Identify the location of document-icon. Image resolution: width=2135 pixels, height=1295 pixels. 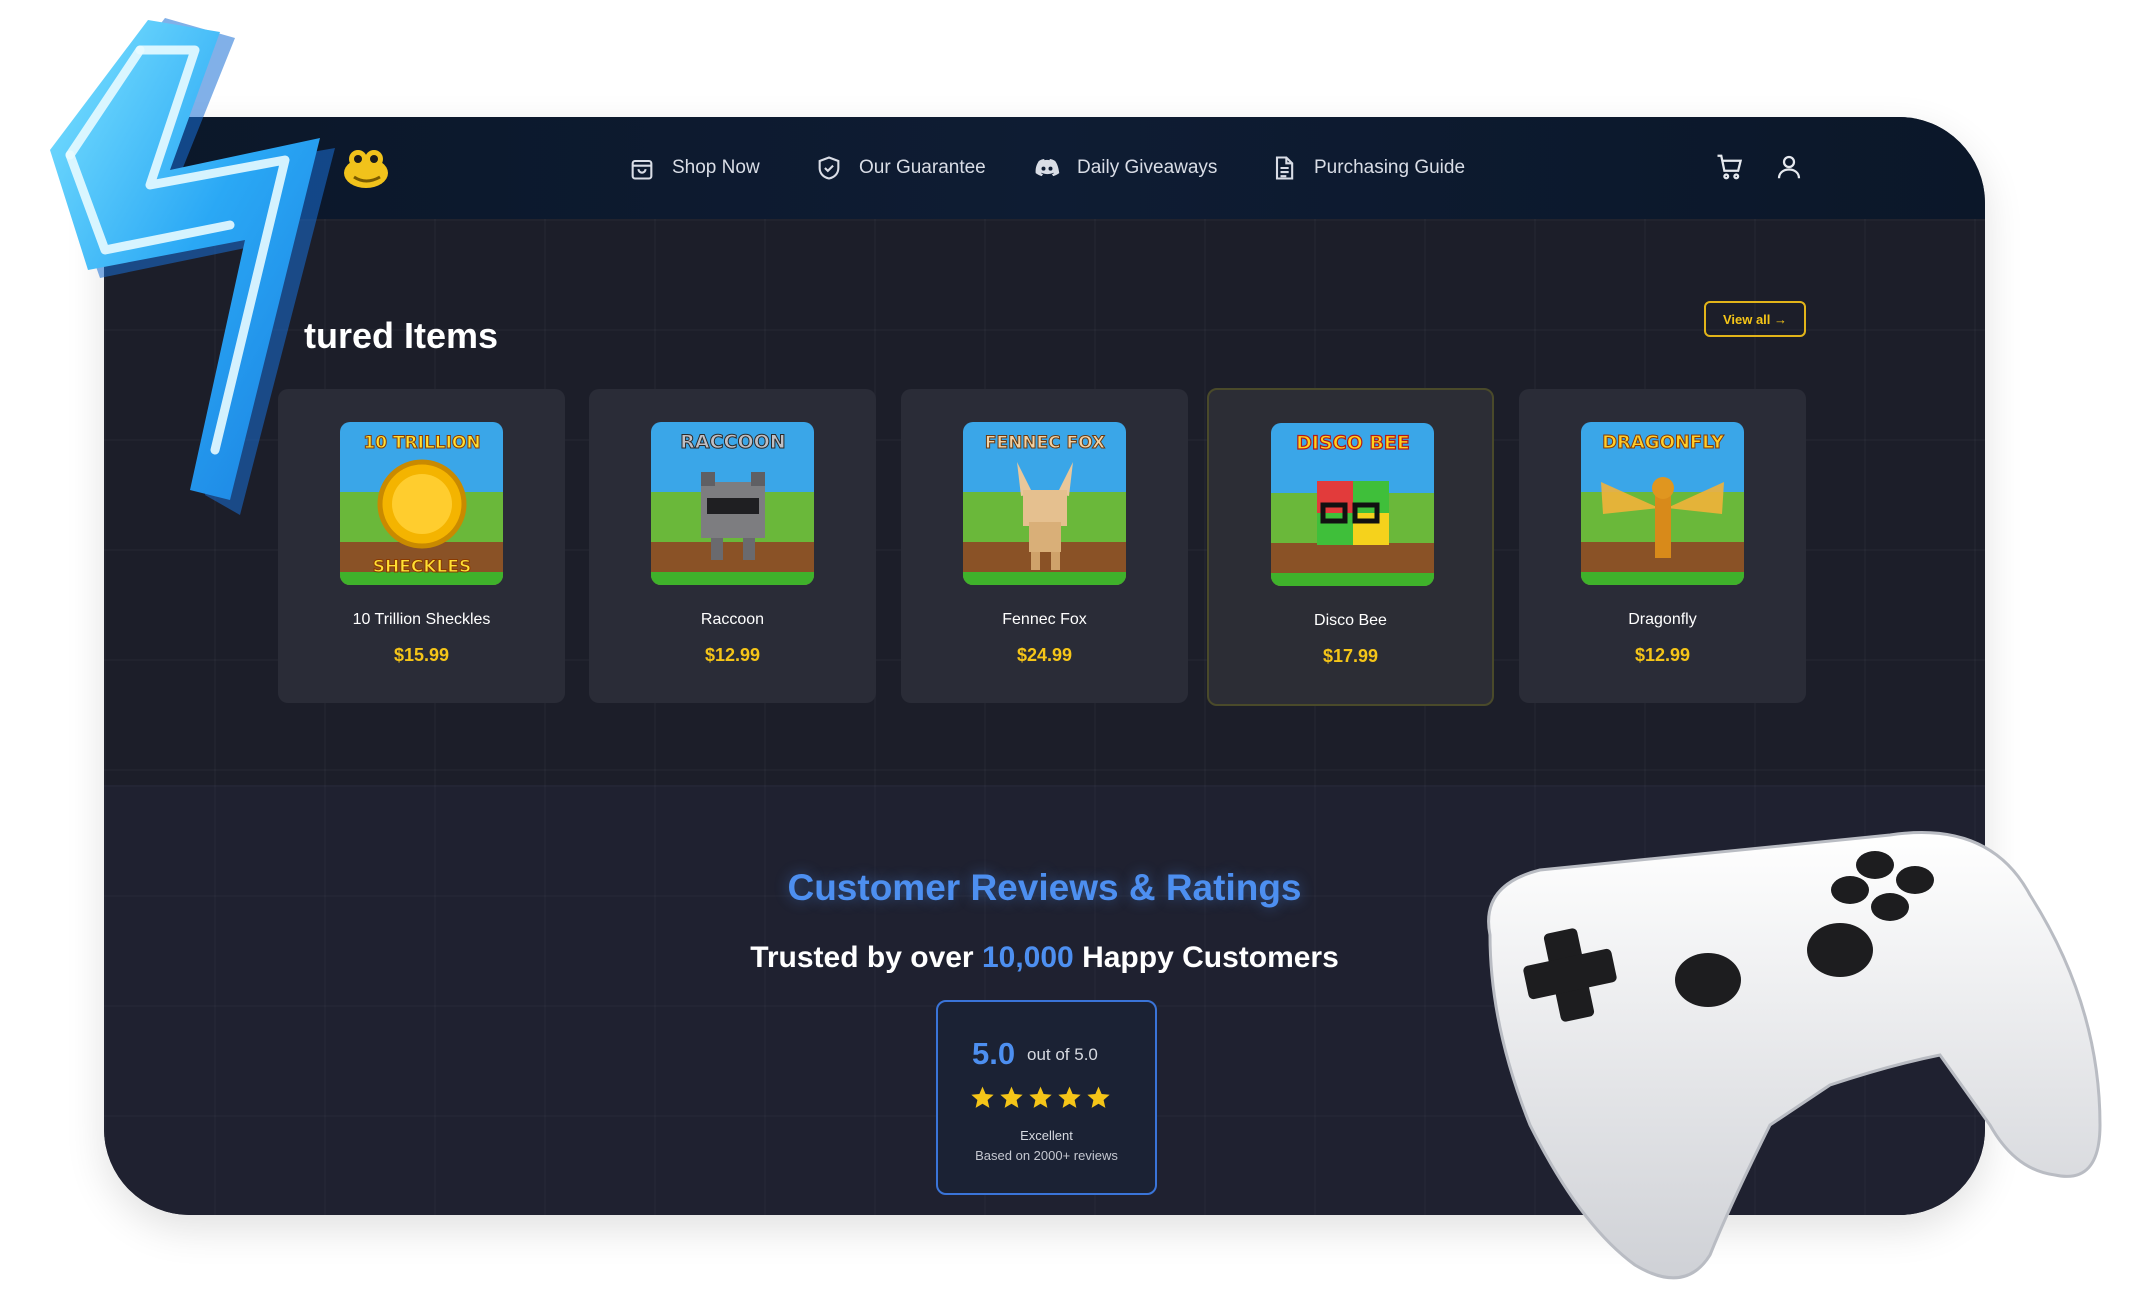
(1284, 168).